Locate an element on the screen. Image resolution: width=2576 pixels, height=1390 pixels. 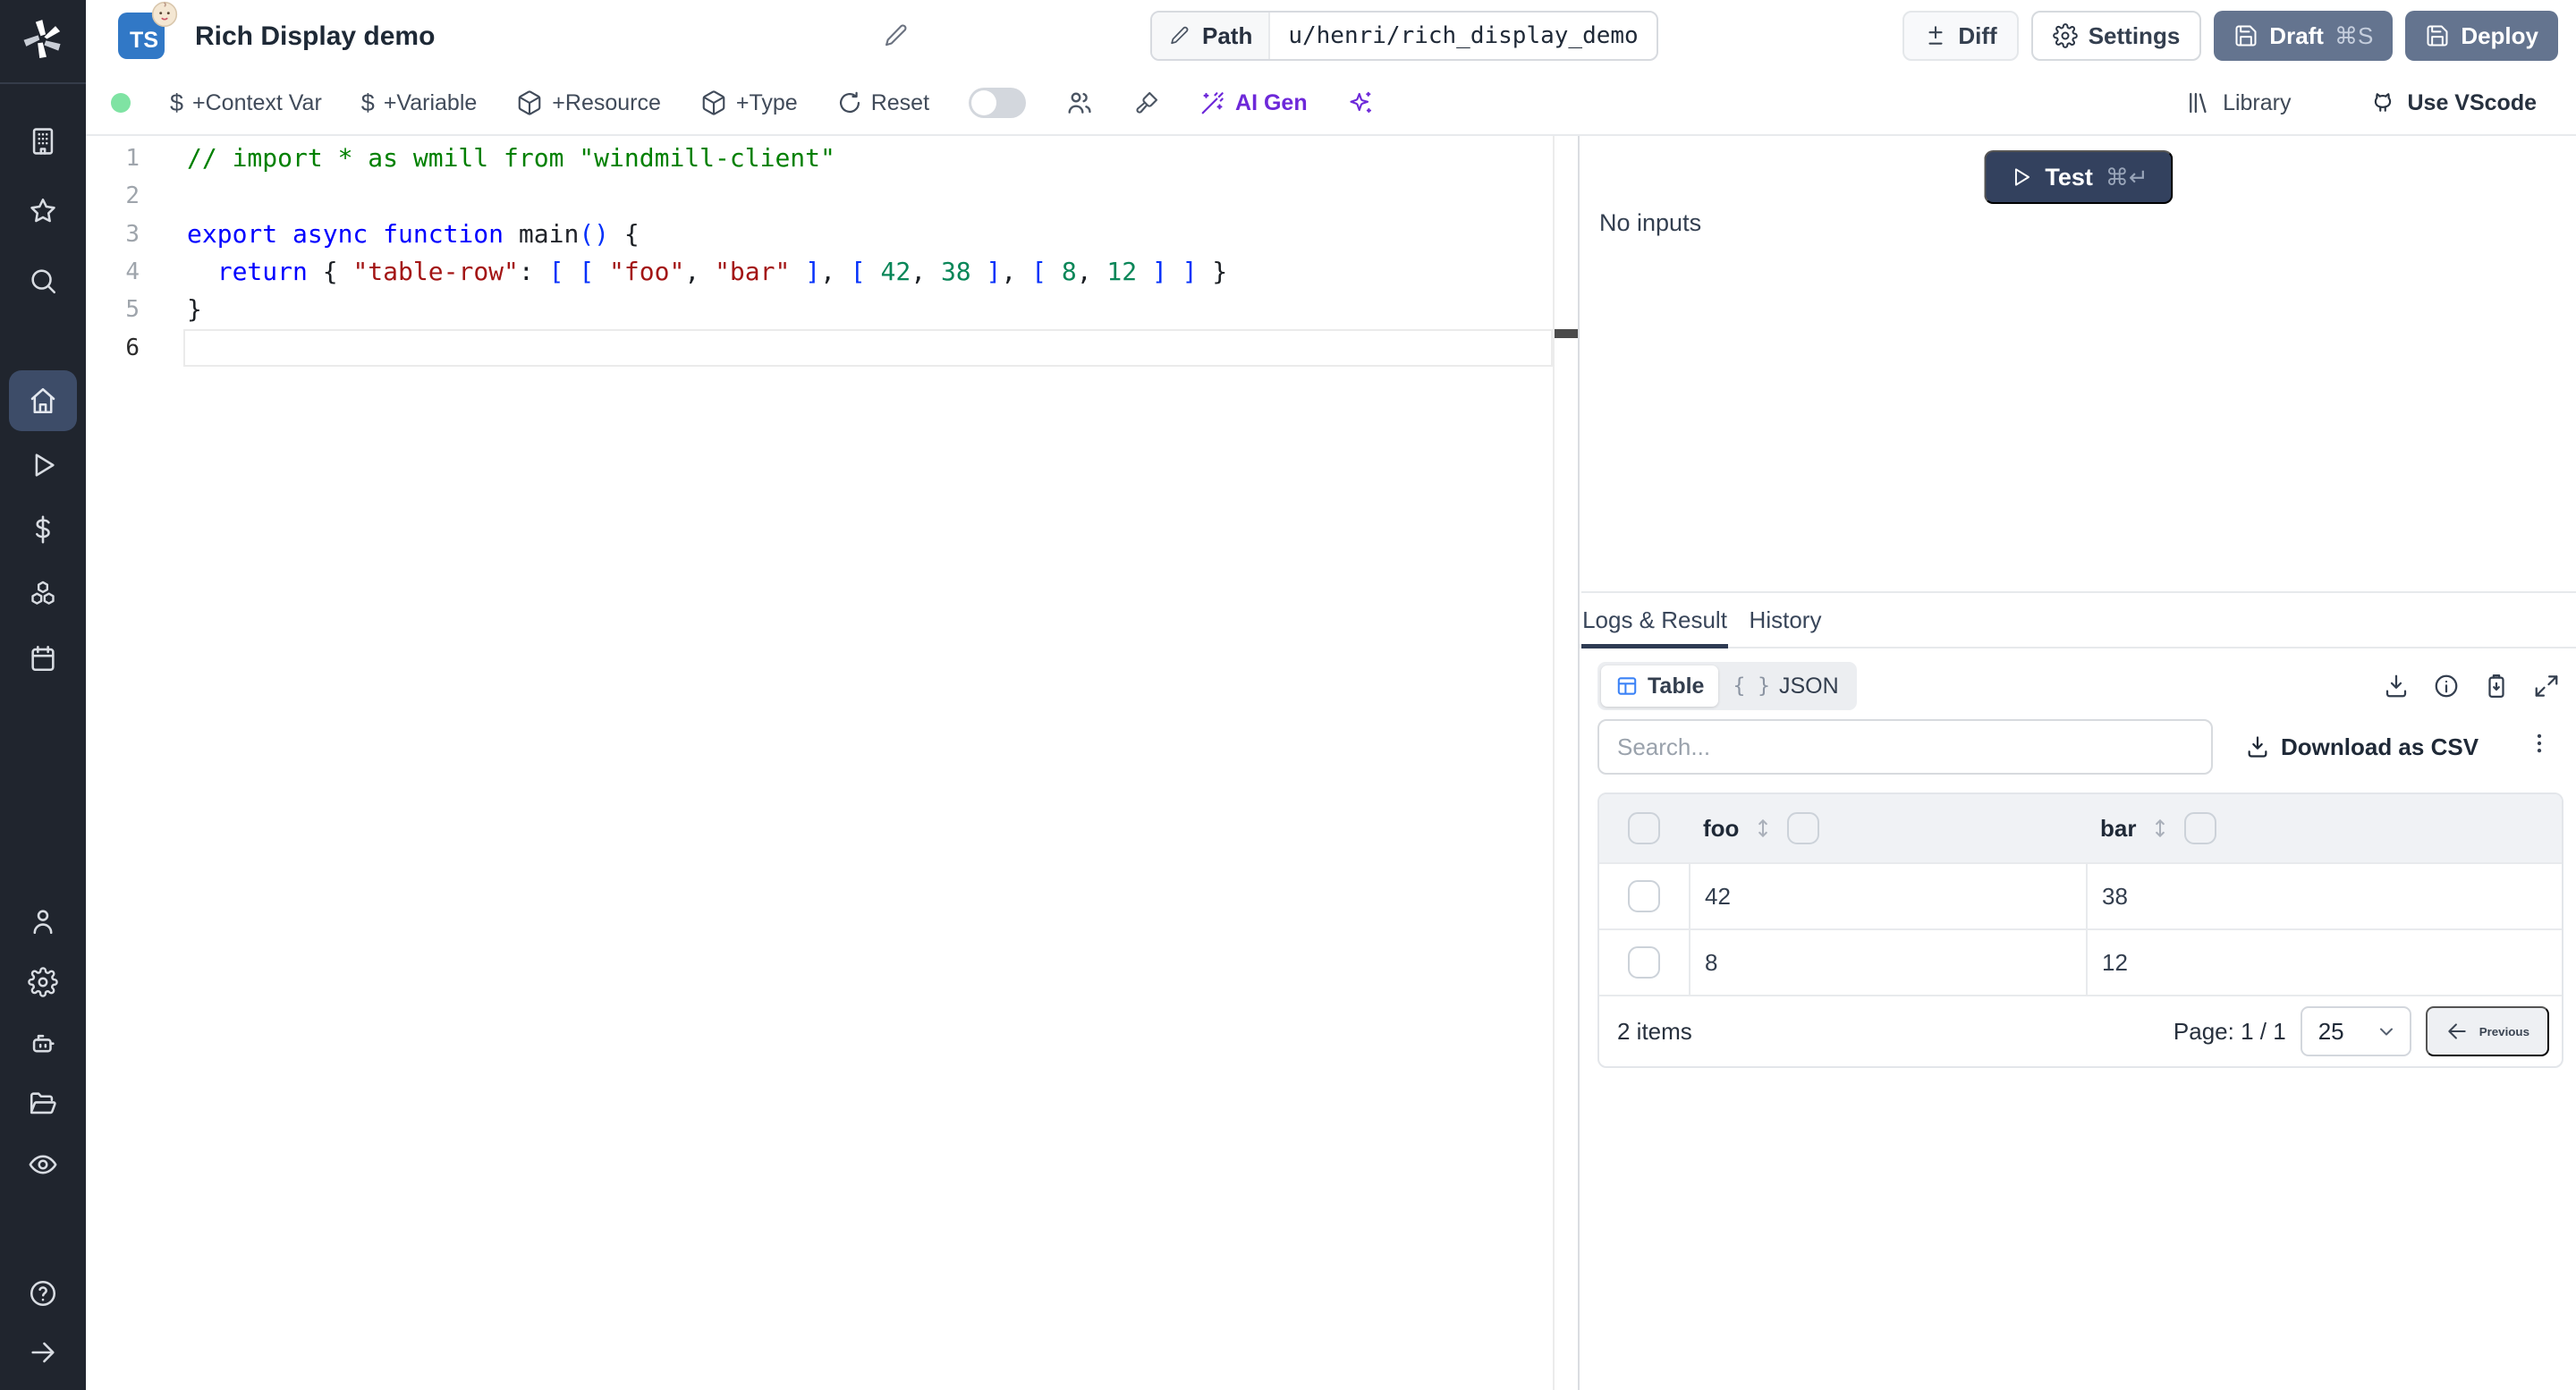
schedules-calendar-icon is located at coordinates (43, 658).